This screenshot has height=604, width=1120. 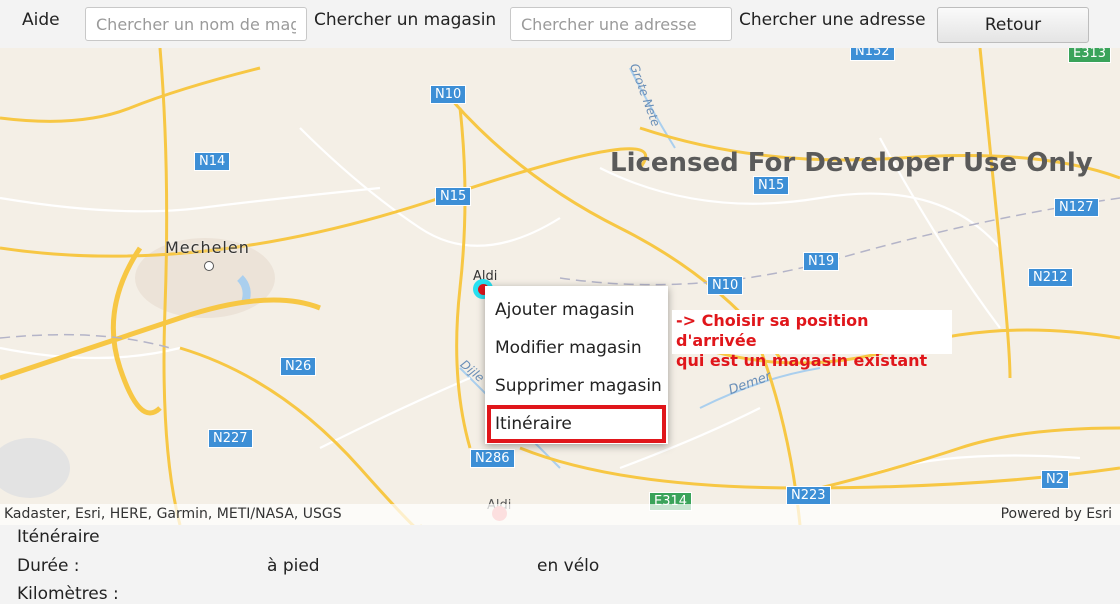 What do you see at coordinates (41, 20) in the screenshot?
I see `help-button: Aide` at bounding box center [41, 20].